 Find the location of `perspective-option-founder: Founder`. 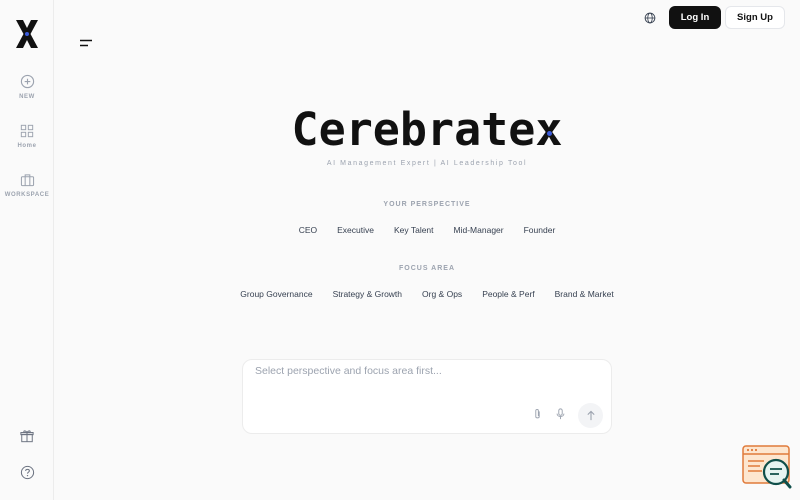

perspective-option-founder: Founder is located at coordinates (540, 230).